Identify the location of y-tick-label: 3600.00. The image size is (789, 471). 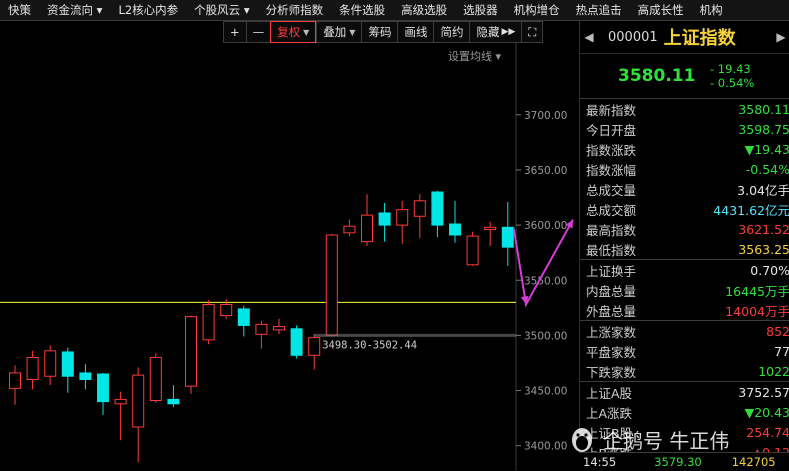
(545, 226).